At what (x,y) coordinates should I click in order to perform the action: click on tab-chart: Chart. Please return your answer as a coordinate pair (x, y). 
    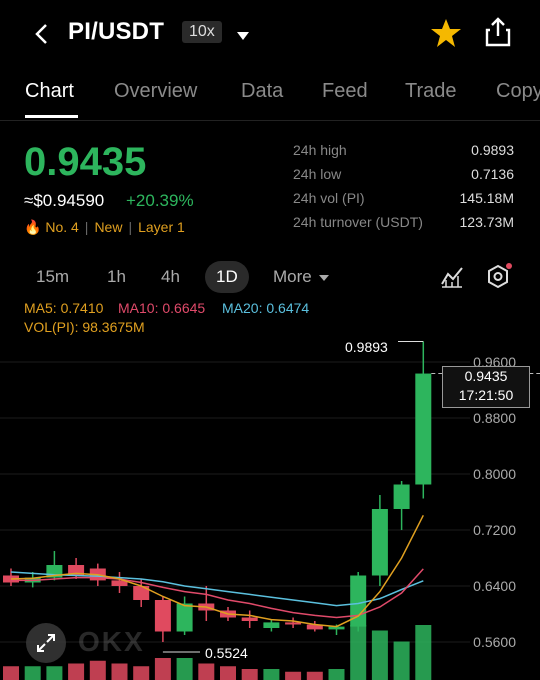
    Looking at the image, I should click on (49, 91).